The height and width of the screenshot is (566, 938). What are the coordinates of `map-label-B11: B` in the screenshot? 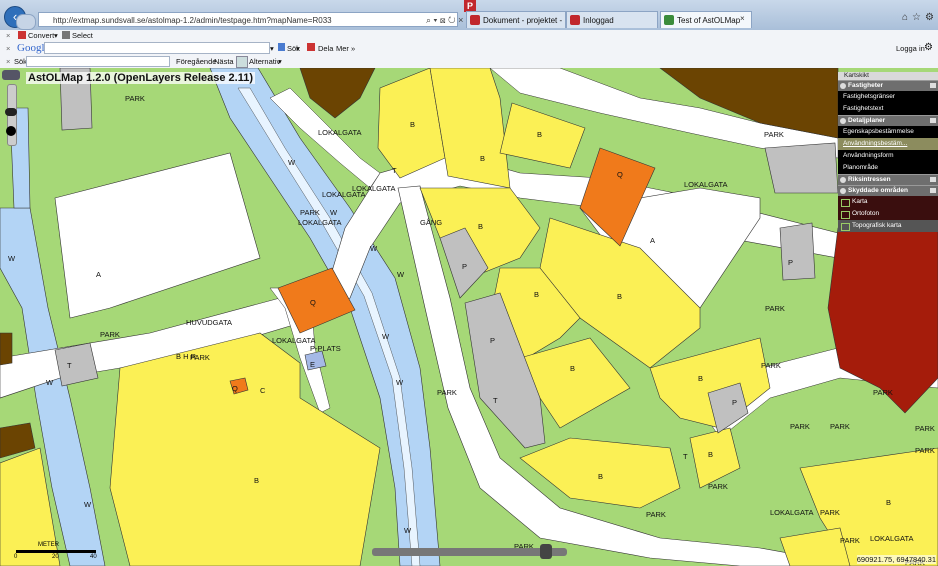 It's located at (889, 502).